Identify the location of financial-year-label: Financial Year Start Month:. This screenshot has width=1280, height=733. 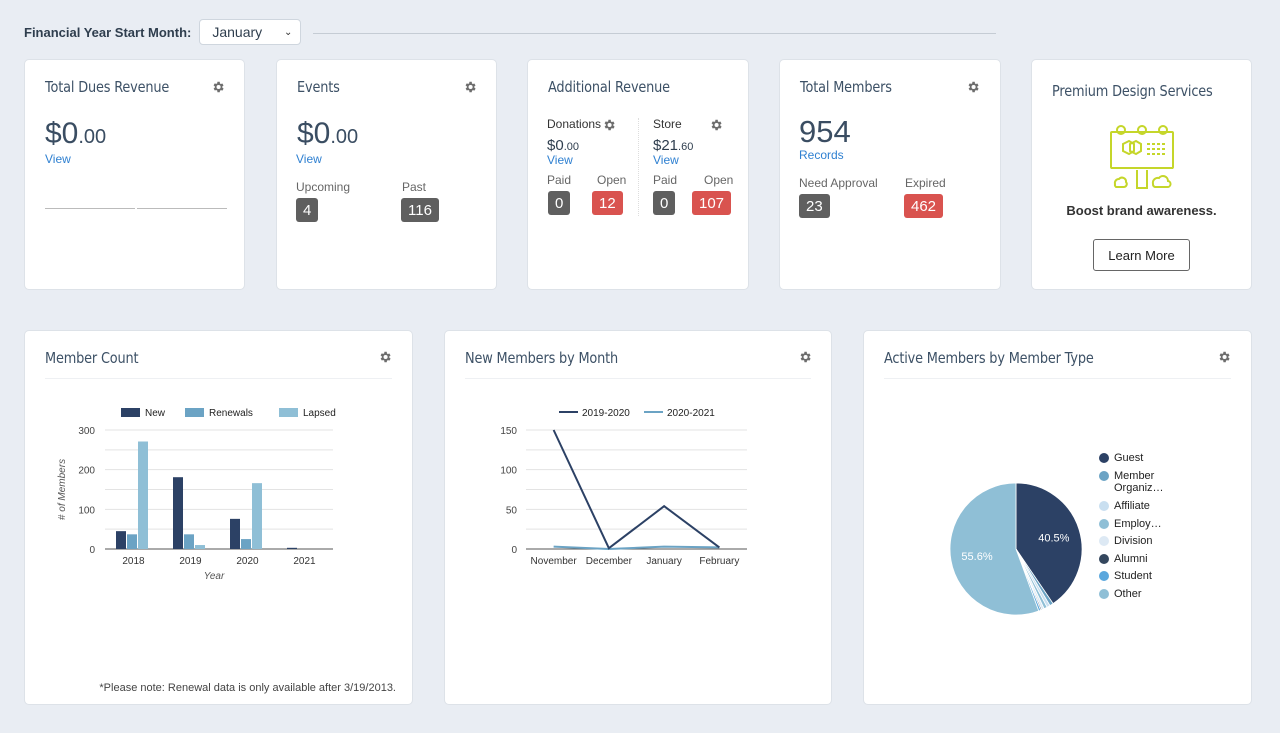
(108, 32).